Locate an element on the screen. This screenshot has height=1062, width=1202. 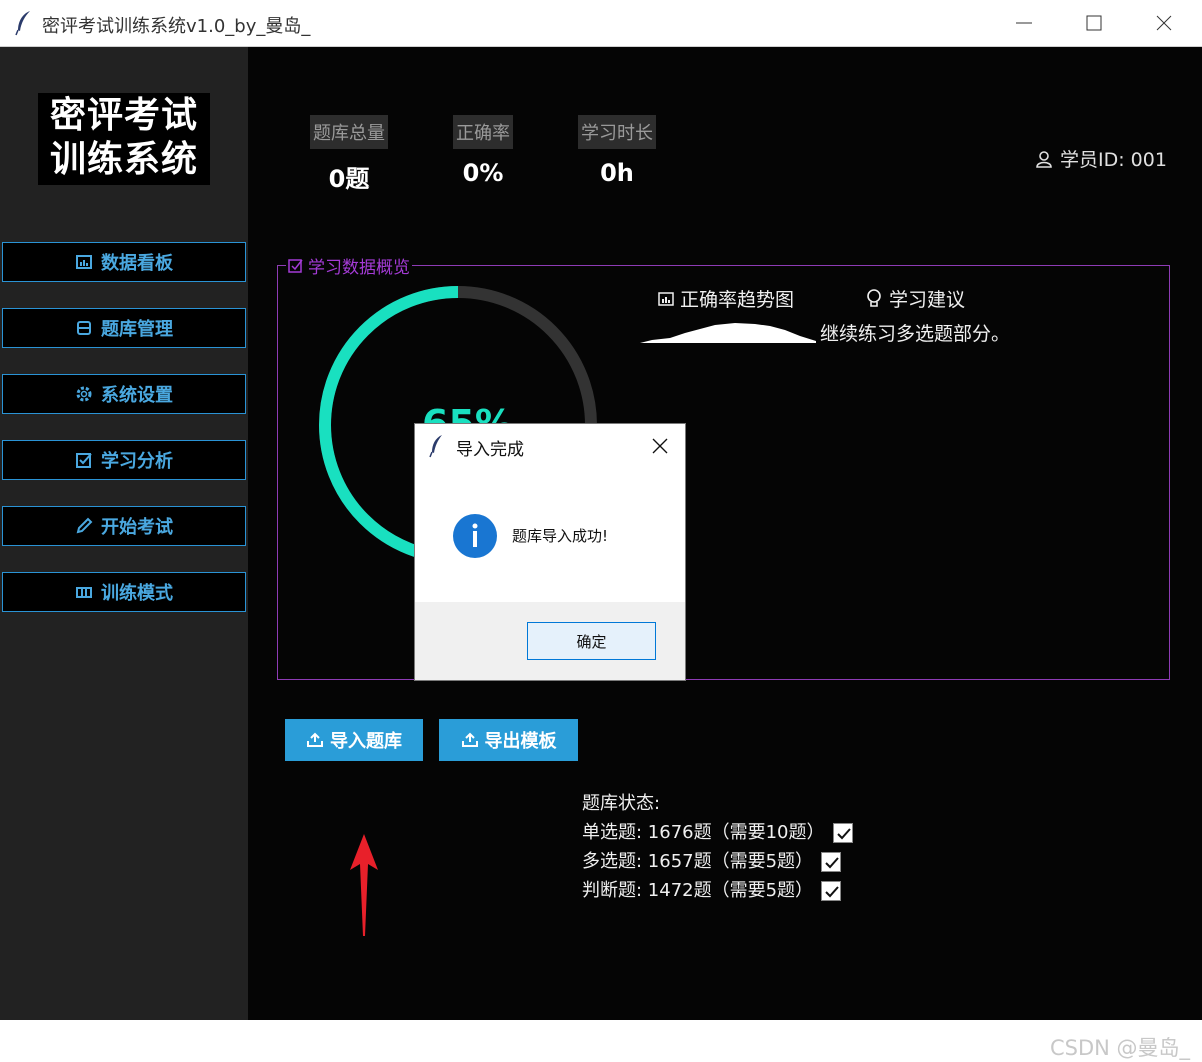
app-logo: 密评考试 训练系统 is located at coordinates (124, 139).